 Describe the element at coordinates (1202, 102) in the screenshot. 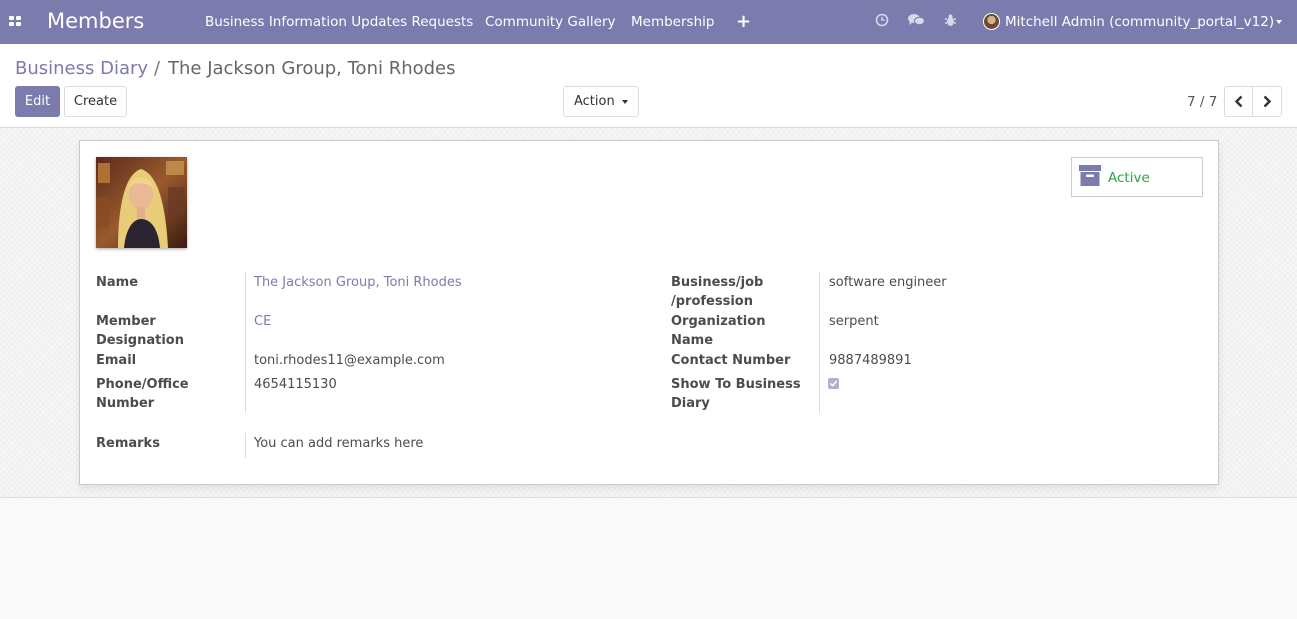

I see `pager-value: 7 / 7` at that location.